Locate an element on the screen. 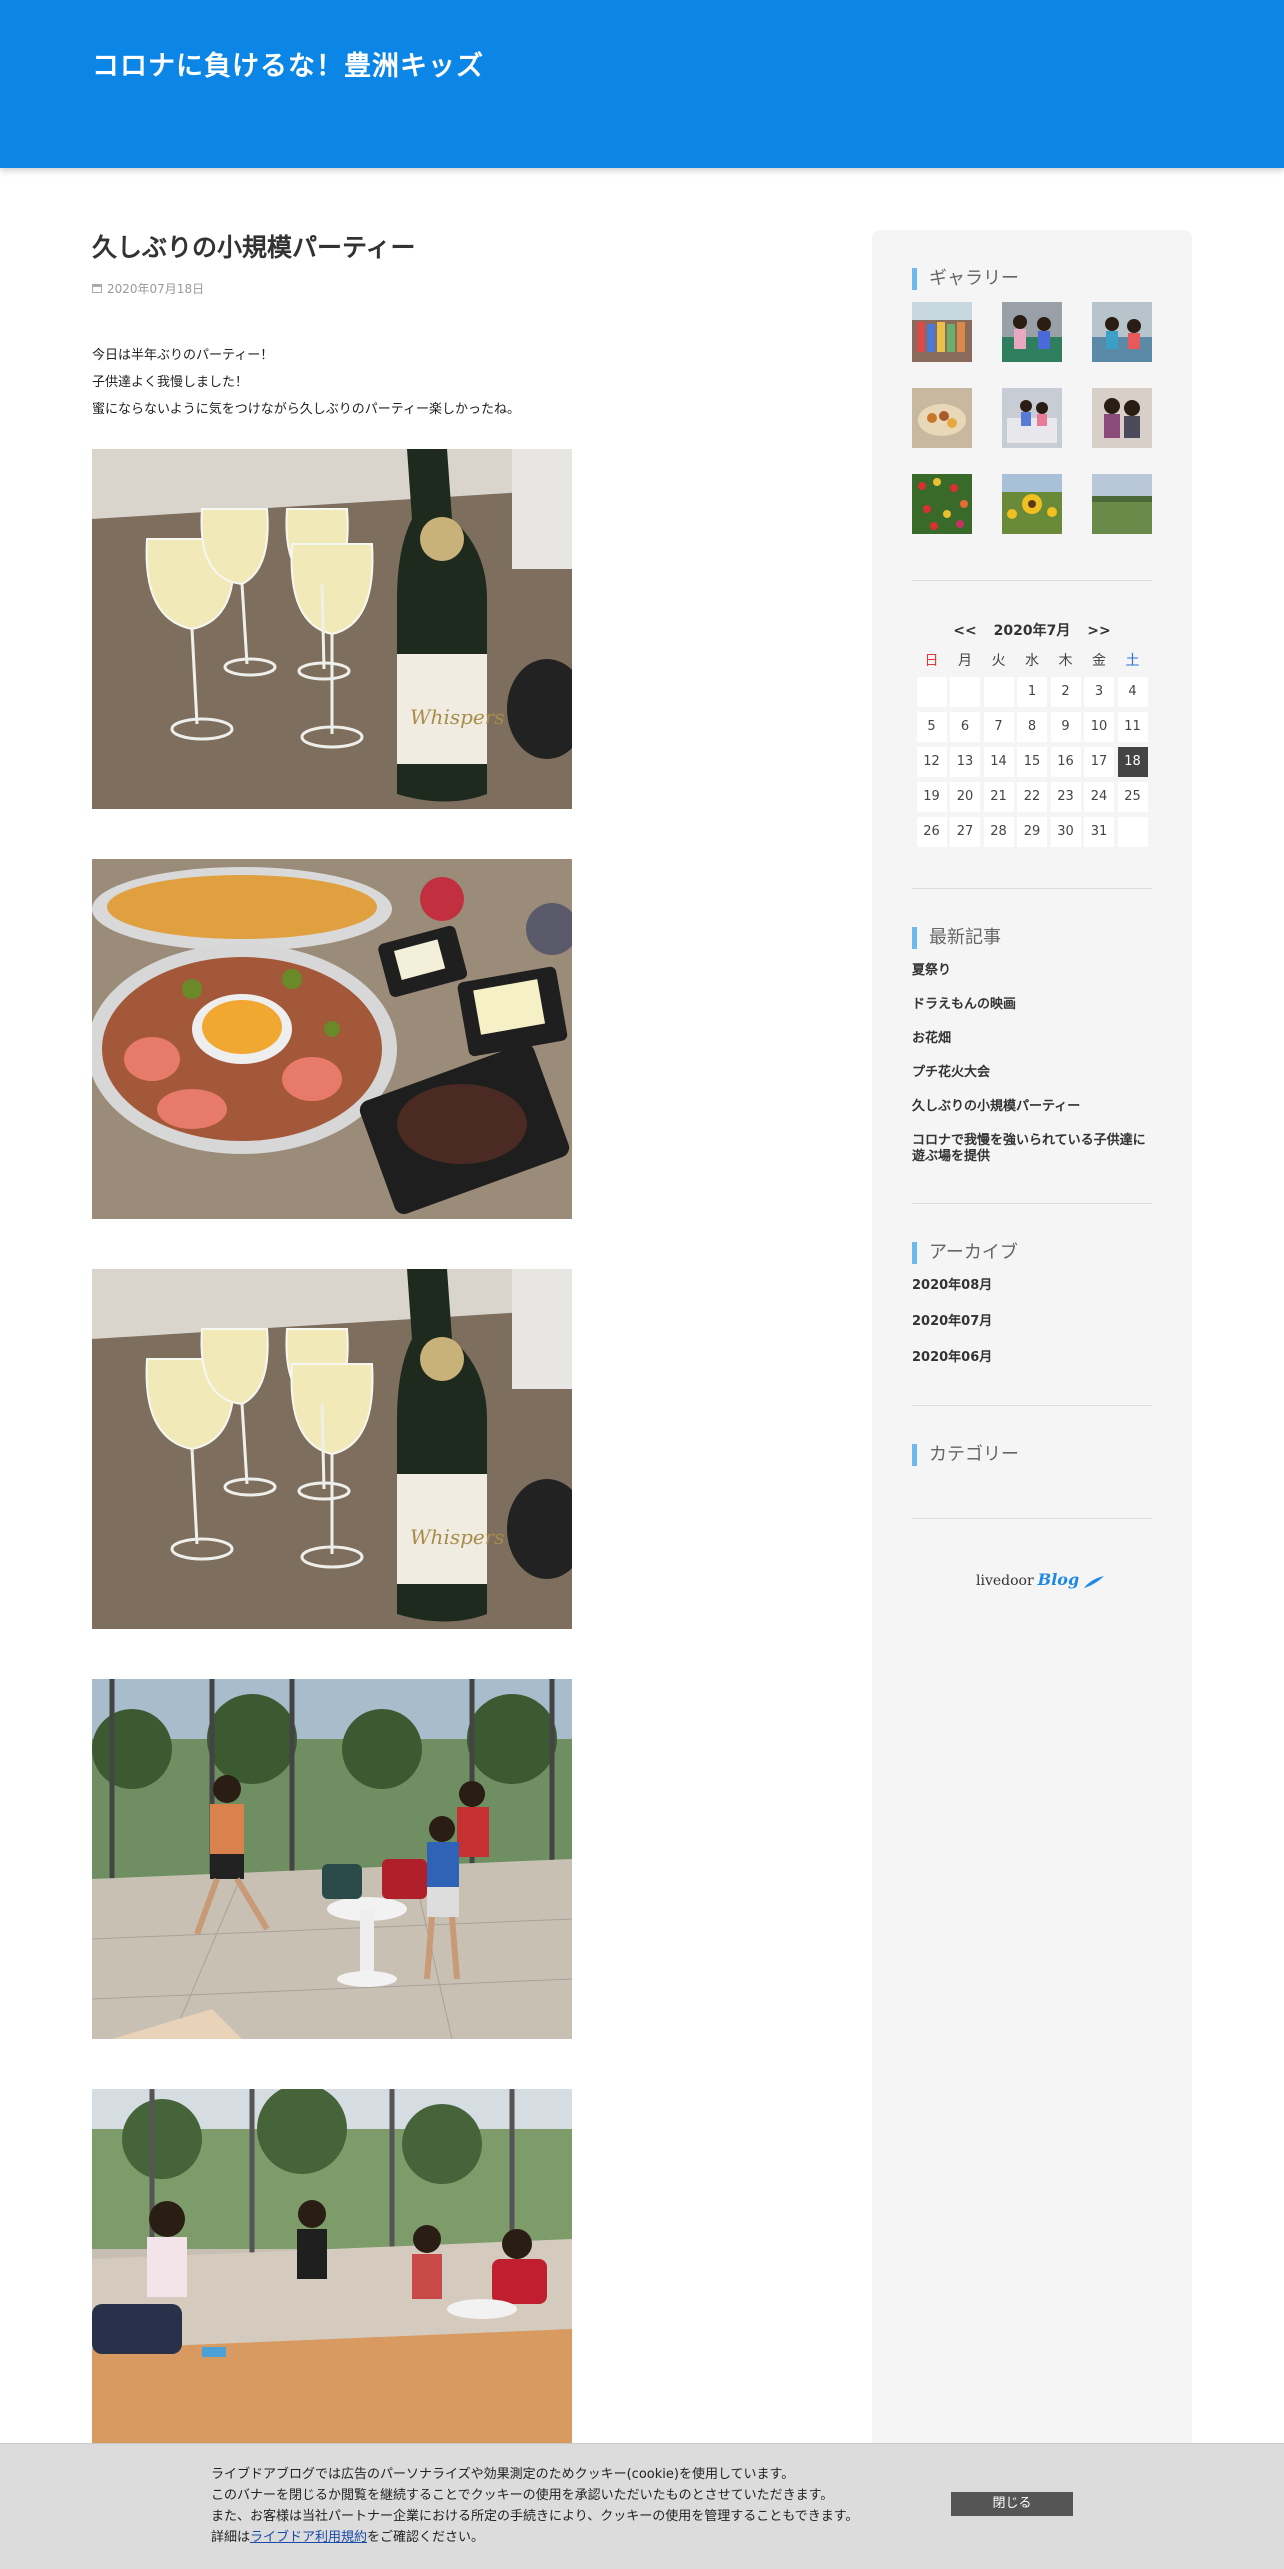 This screenshot has height=2569, width=1284. calendar-day: 6 is located at coordinates (965, 727).